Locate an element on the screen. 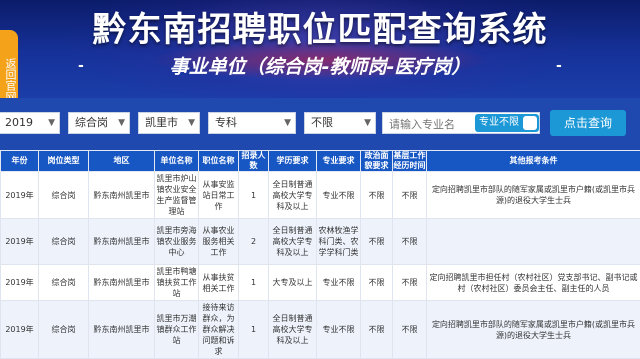 The height and width of the screenshot is (359, 640). filter-bar: 2019 ▼ 综合岗 ▼ 凯里市 ▼ 专科 ▼ 不限 ▼ 专业不限 点击查询 is located at coordinates (320, 124).